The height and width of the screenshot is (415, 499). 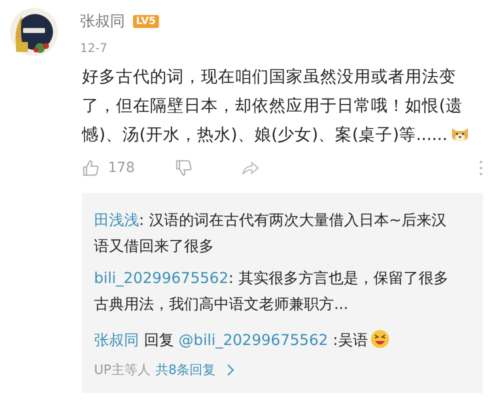 What do you see at coordinates (161, 278) in the screenshot?
I see `user-link: bili_20299675562` at bounding box center [161, 278].